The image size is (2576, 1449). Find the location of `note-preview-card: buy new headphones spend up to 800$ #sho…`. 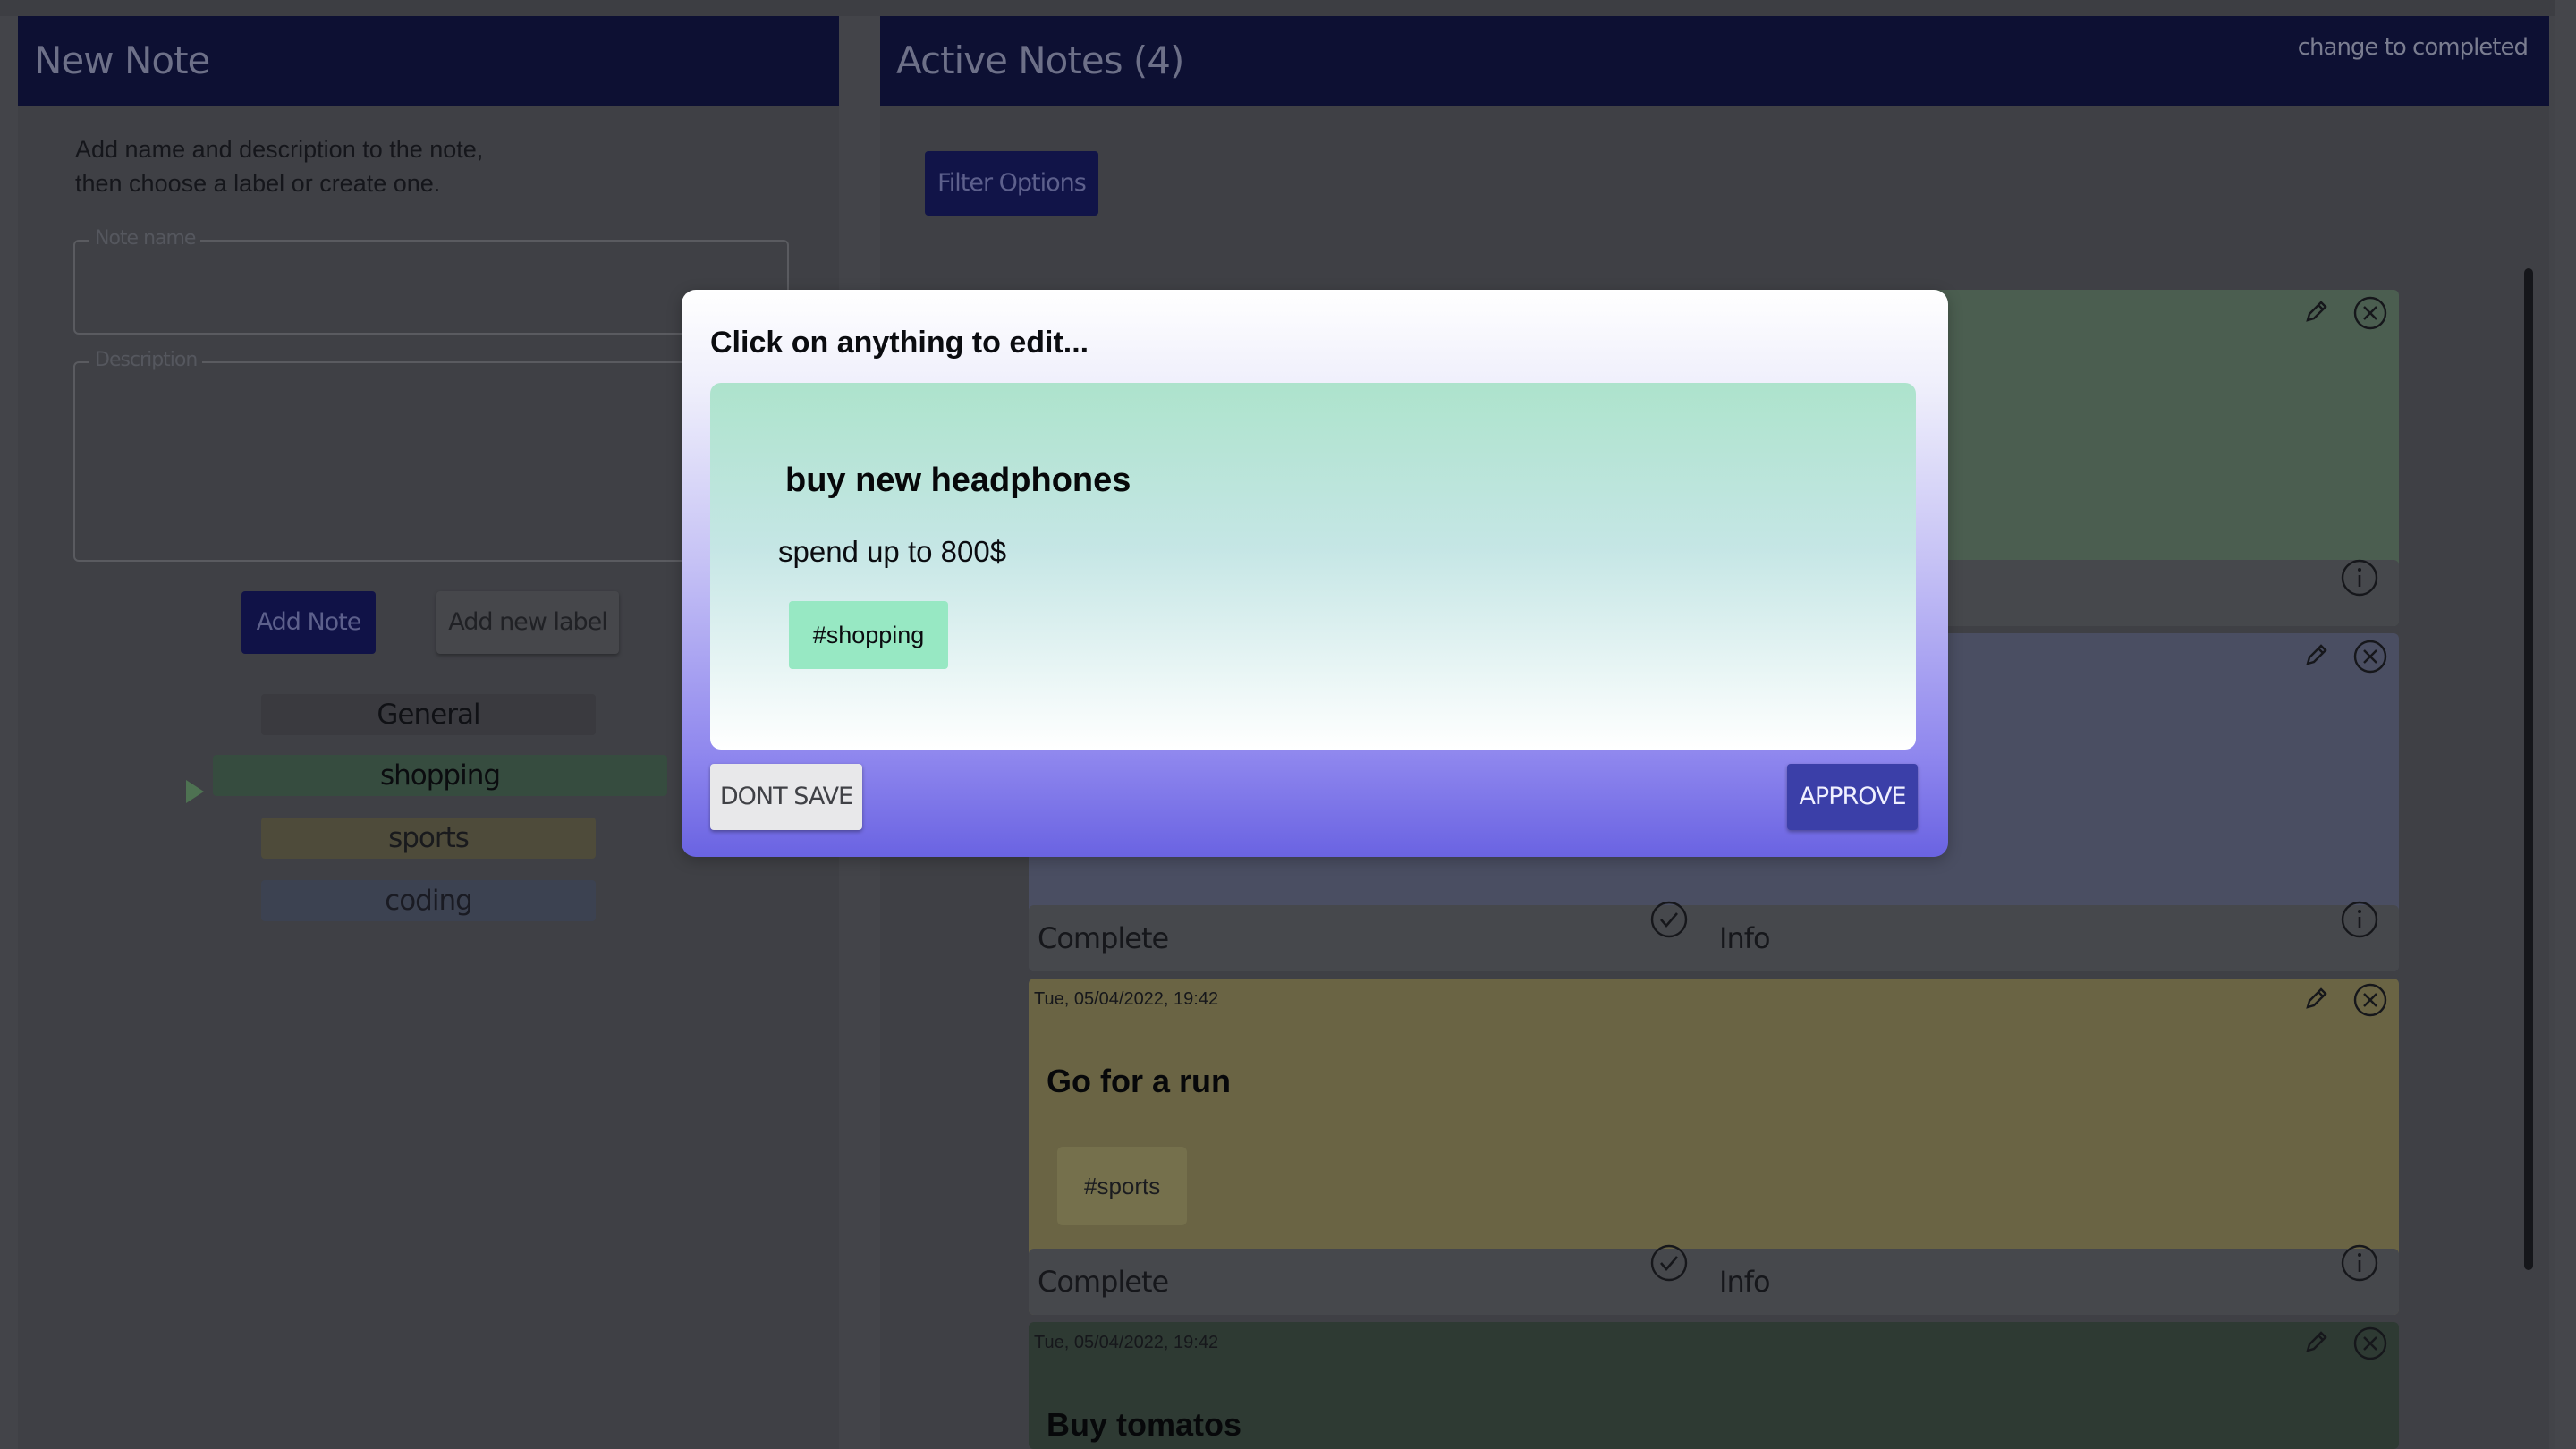

note-preview-card: buy new headphones spend up to 800$ #sho… is located at coordinates (1313, 566).